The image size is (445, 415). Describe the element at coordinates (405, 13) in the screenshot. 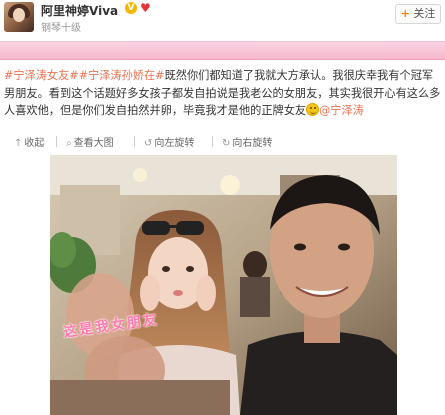

I see `plus-icon: +` at that location.